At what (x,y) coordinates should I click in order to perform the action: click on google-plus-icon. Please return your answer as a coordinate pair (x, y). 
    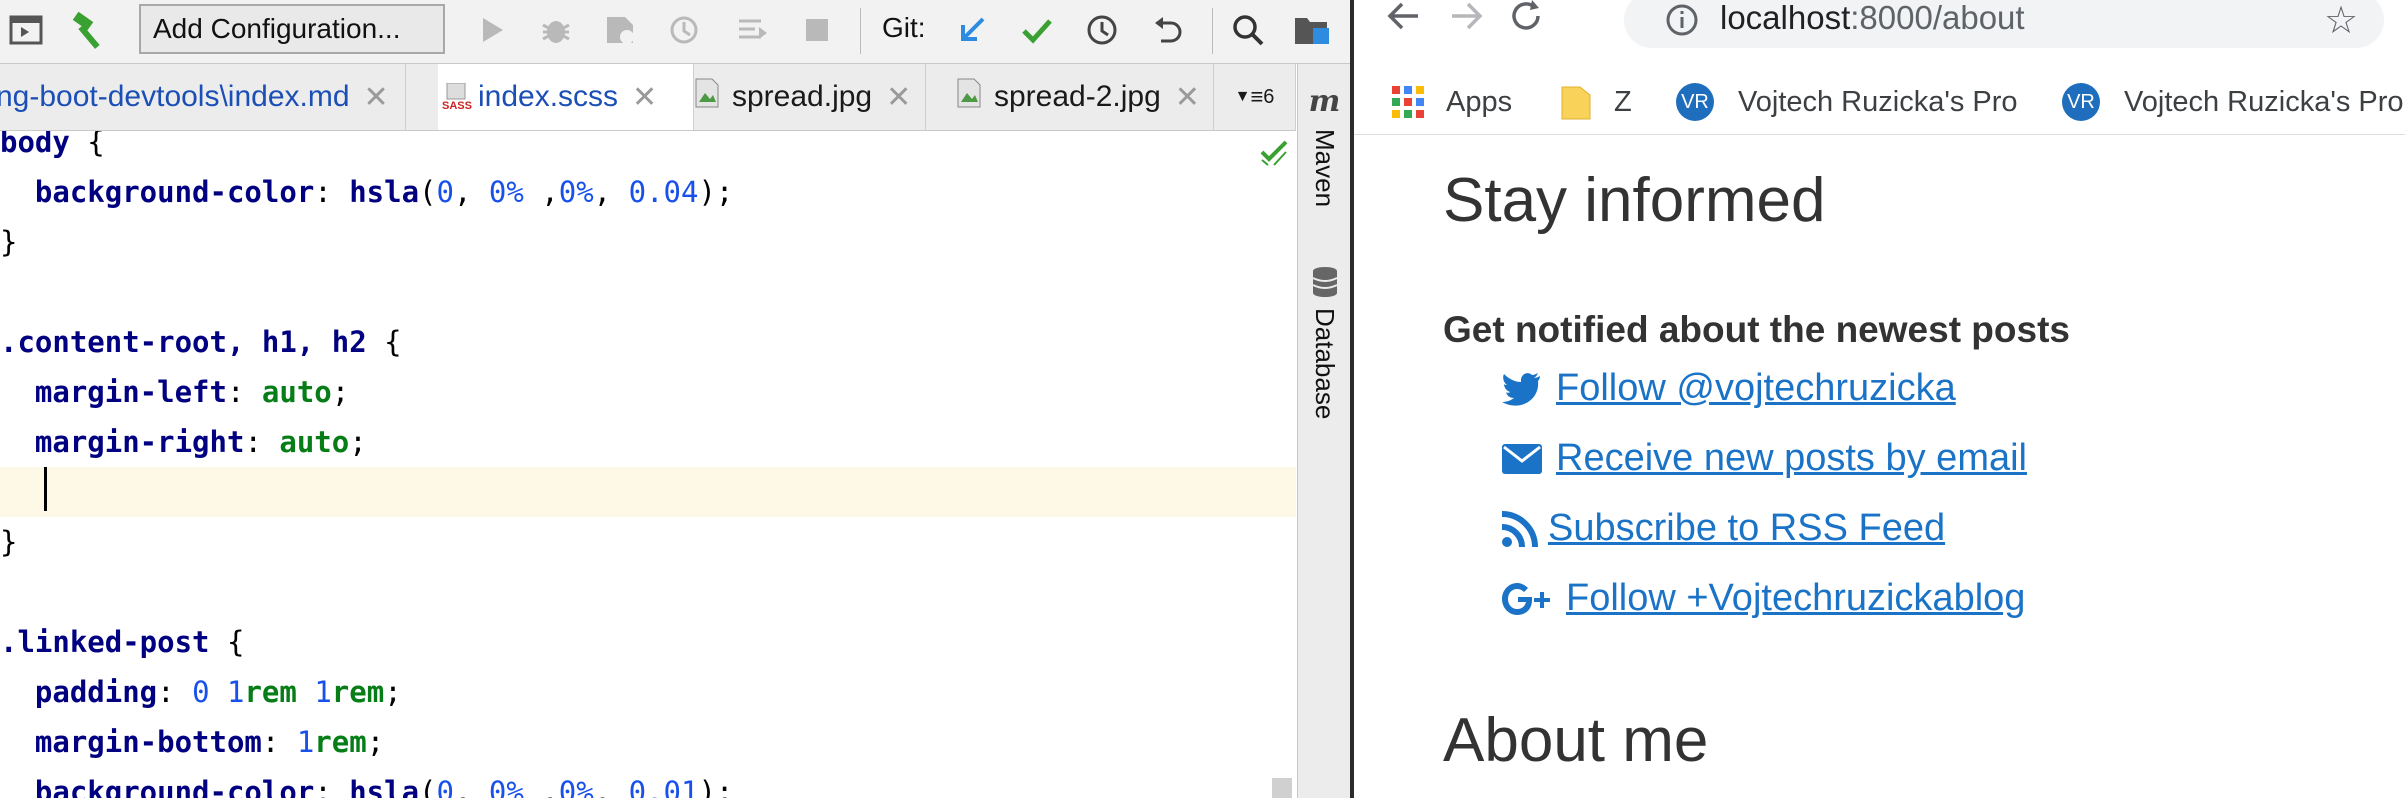
    Looking at the image, I should click on (1526, 598).